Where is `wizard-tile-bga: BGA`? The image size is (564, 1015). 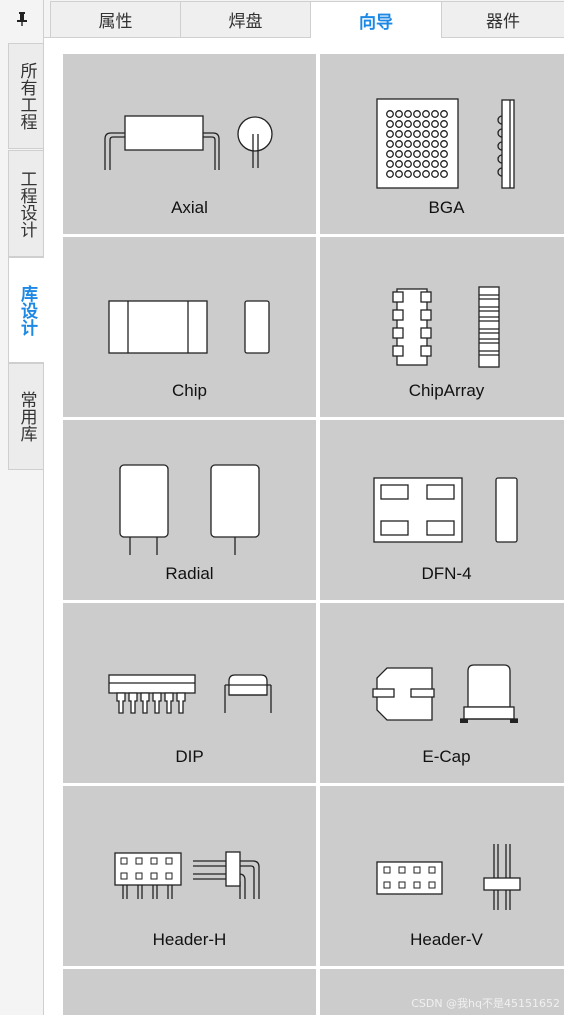 wizard-tile-bga: BGA is located at coordinates (442, 144).